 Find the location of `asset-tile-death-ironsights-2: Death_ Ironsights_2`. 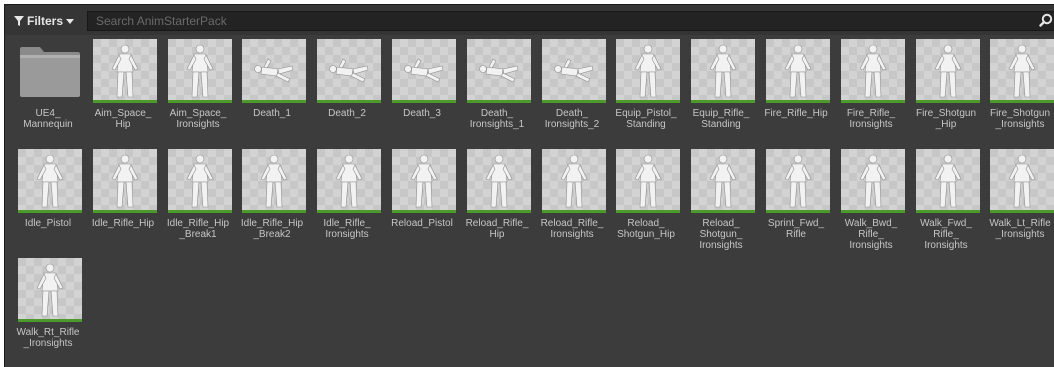

asset-tile-death-ironsights-2: Death_ Ironsights_2 is located at coordinates (571, 88).